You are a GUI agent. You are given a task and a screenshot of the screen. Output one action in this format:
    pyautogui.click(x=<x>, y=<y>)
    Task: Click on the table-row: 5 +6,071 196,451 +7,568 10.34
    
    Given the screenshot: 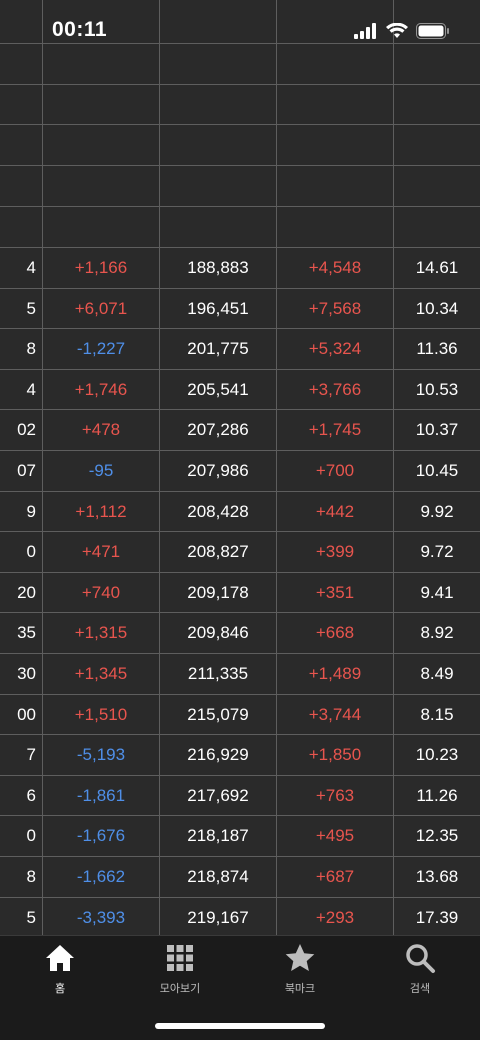 What is the action you would take?
    pyautogui.click(x=240, y=309)
    